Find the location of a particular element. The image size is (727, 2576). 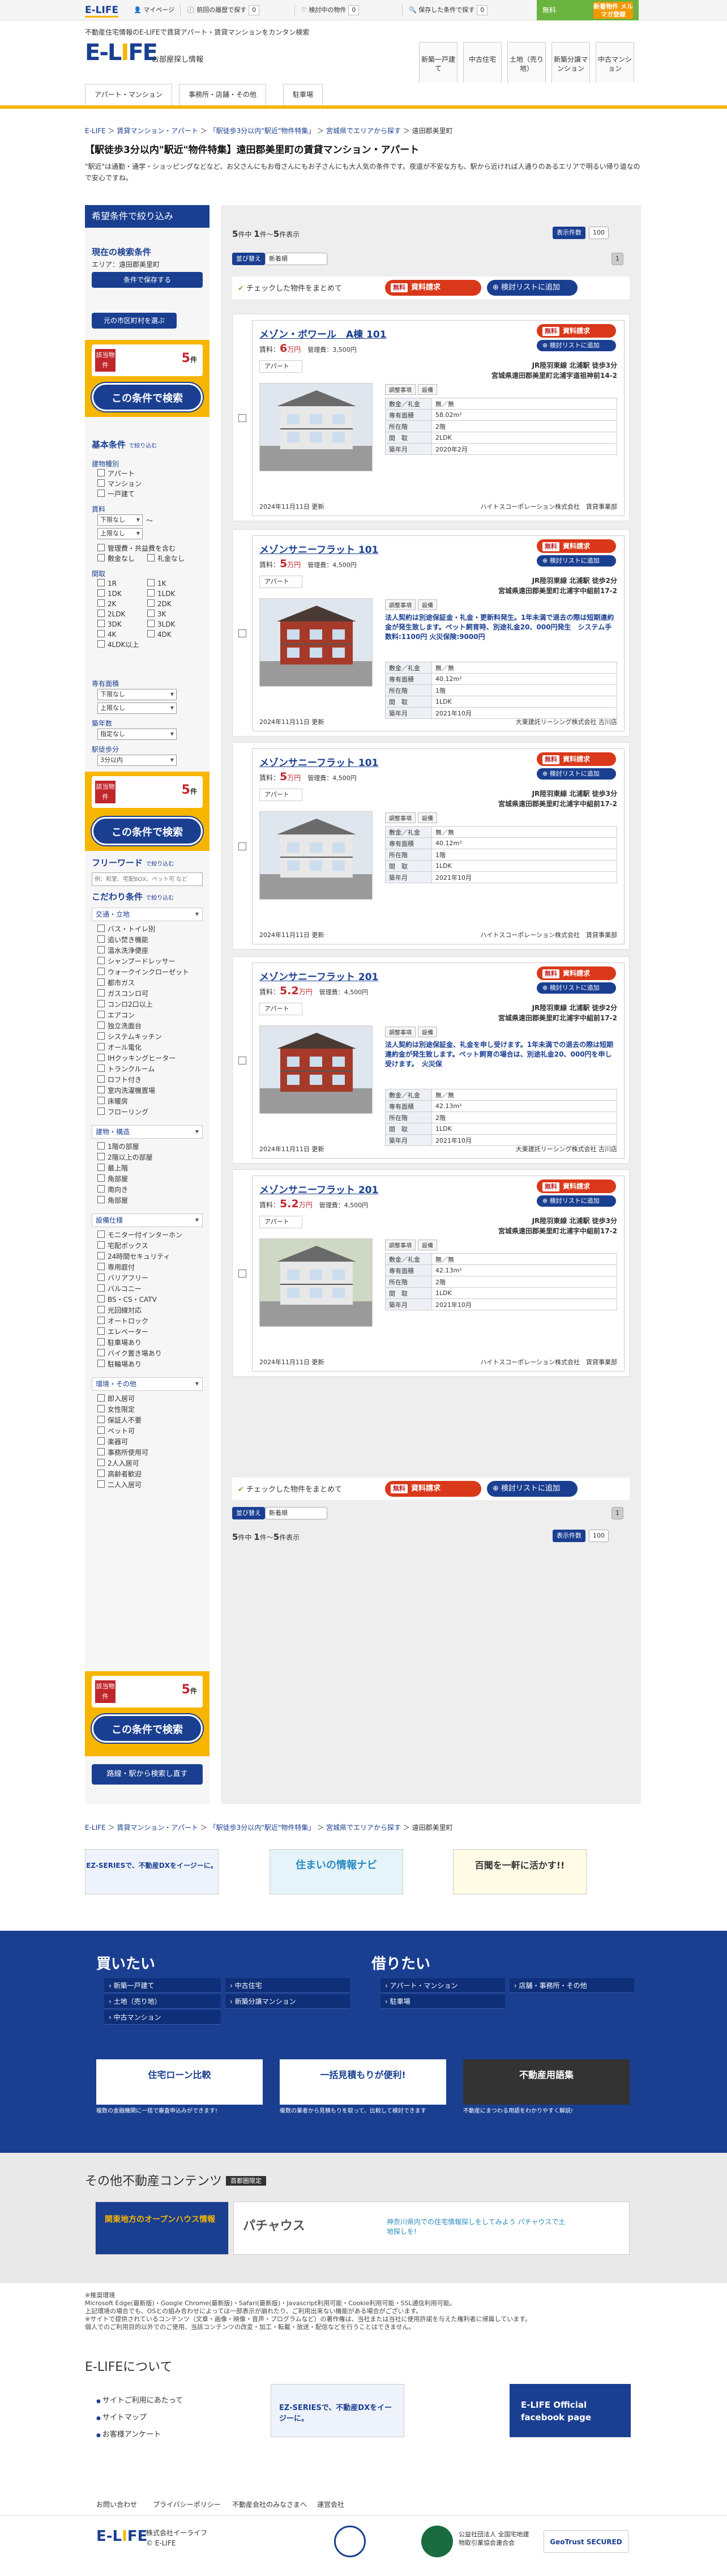

pref-option: 1階の部屋 is located at coordinates (118, 1146).